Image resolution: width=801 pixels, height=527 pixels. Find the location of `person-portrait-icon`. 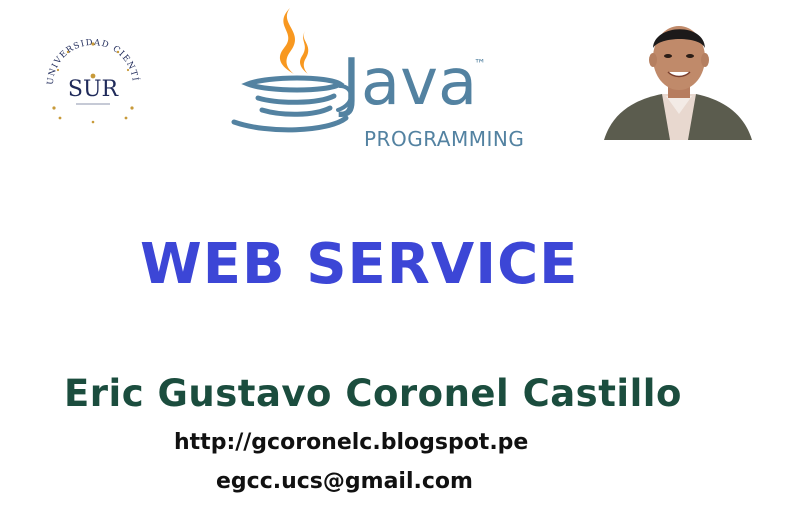

person-portrait-icon is located at coordinates (678, 79).